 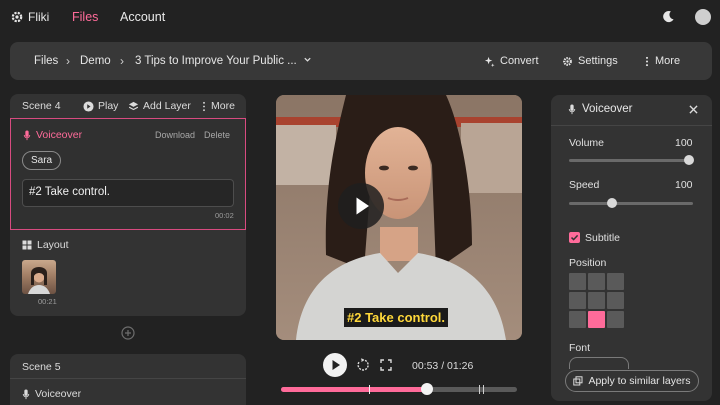 What do you see at coordinates (167, 106) in the screenshot?
I see `add-layer-label: Add Layer` at bounding box center [167, 106].